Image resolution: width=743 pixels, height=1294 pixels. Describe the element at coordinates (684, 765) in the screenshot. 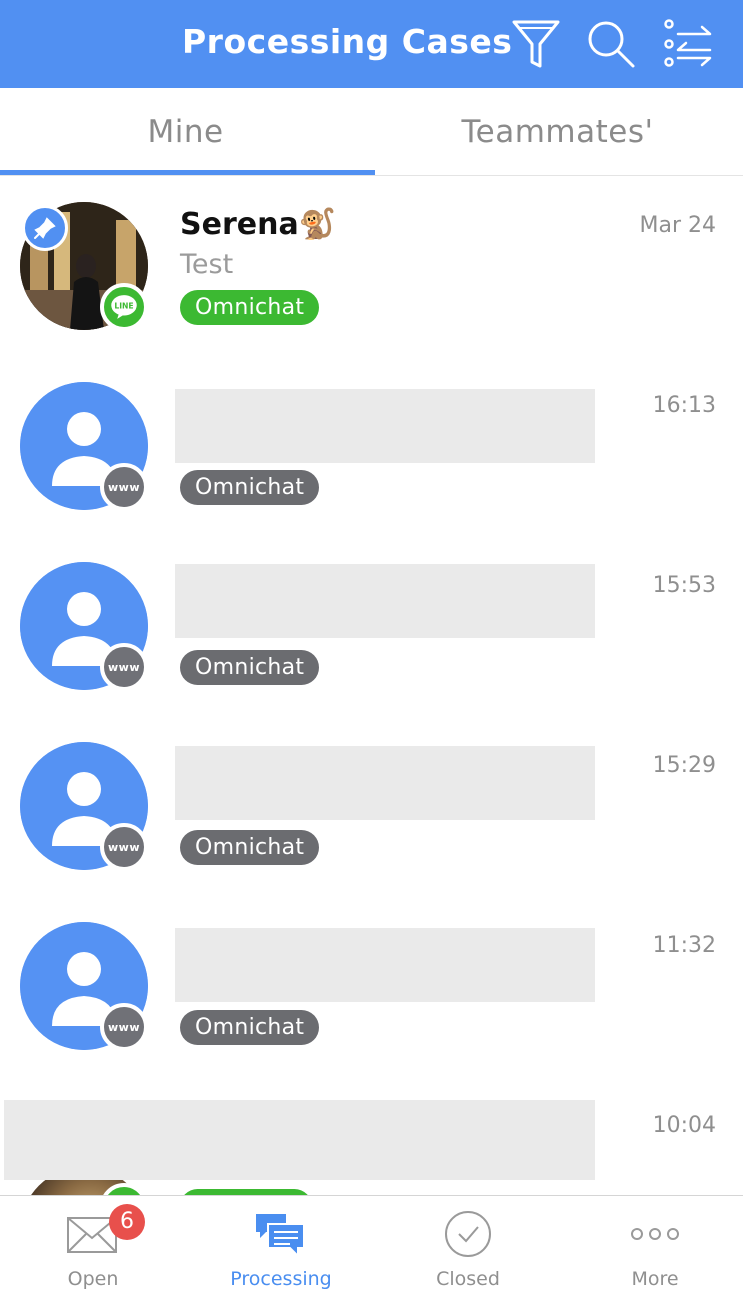

I see `timestamp: 15:29` at that location.